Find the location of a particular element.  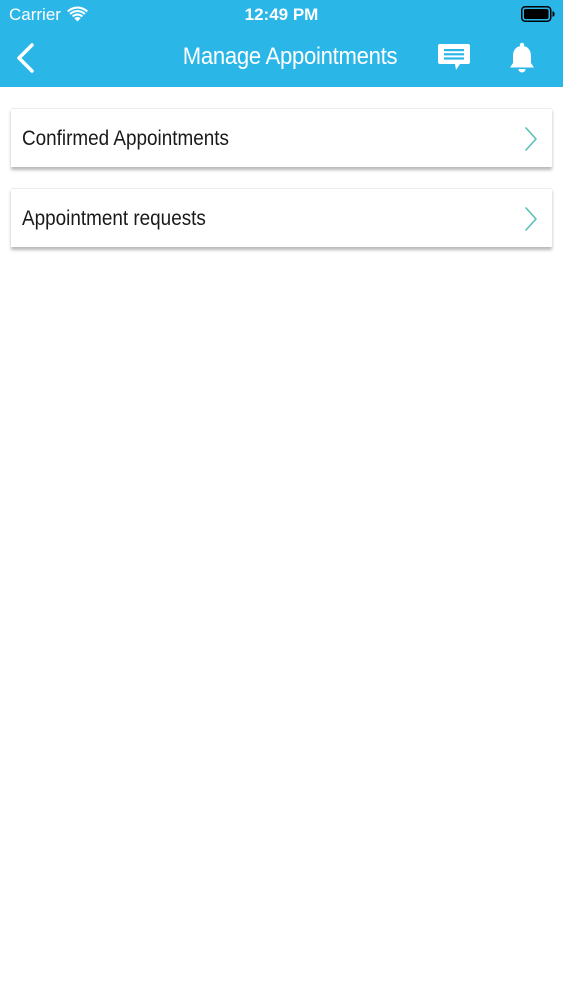

back-button is located at coordinates (27, 58).